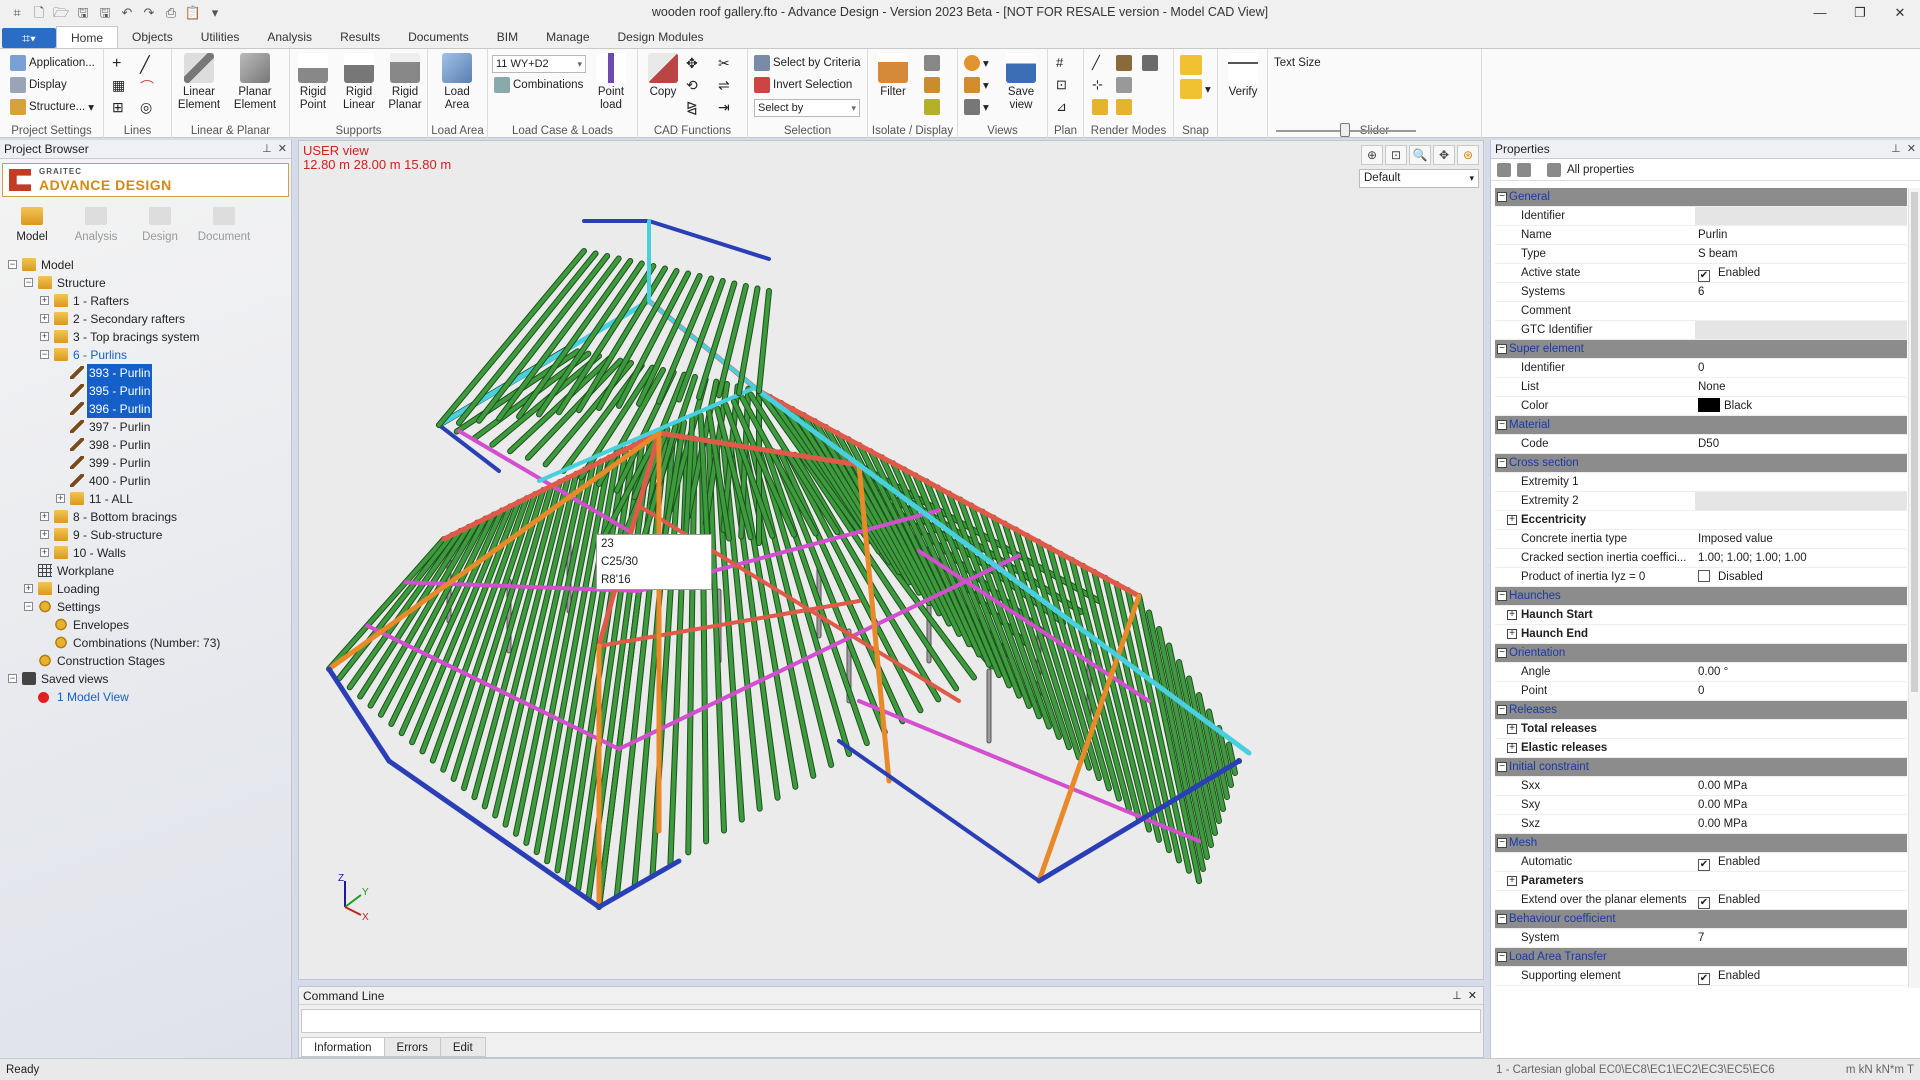 The width and height of the screenshot is (1920, 1080). I want to click on tab-design-mode: Design, so click(160, 228).